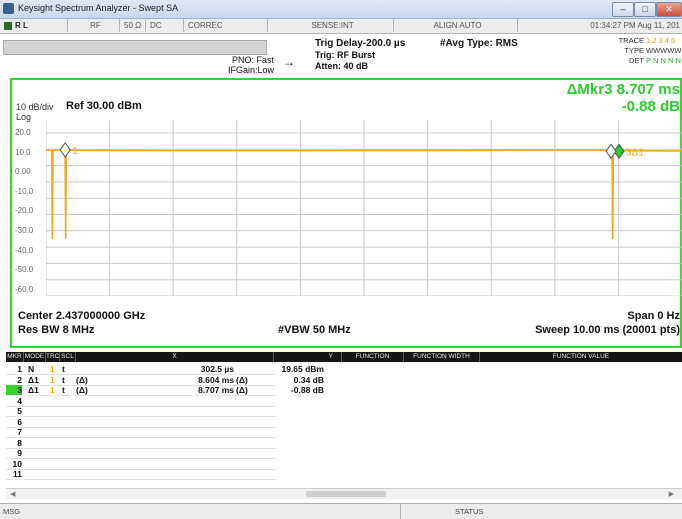 This screenshot has width=682, height=519. What do you see at coordinates (360, 43) in the screenshot?
I see `trig-delay: Trig Delay-200.0 µs` at bounding box center [360, 43].